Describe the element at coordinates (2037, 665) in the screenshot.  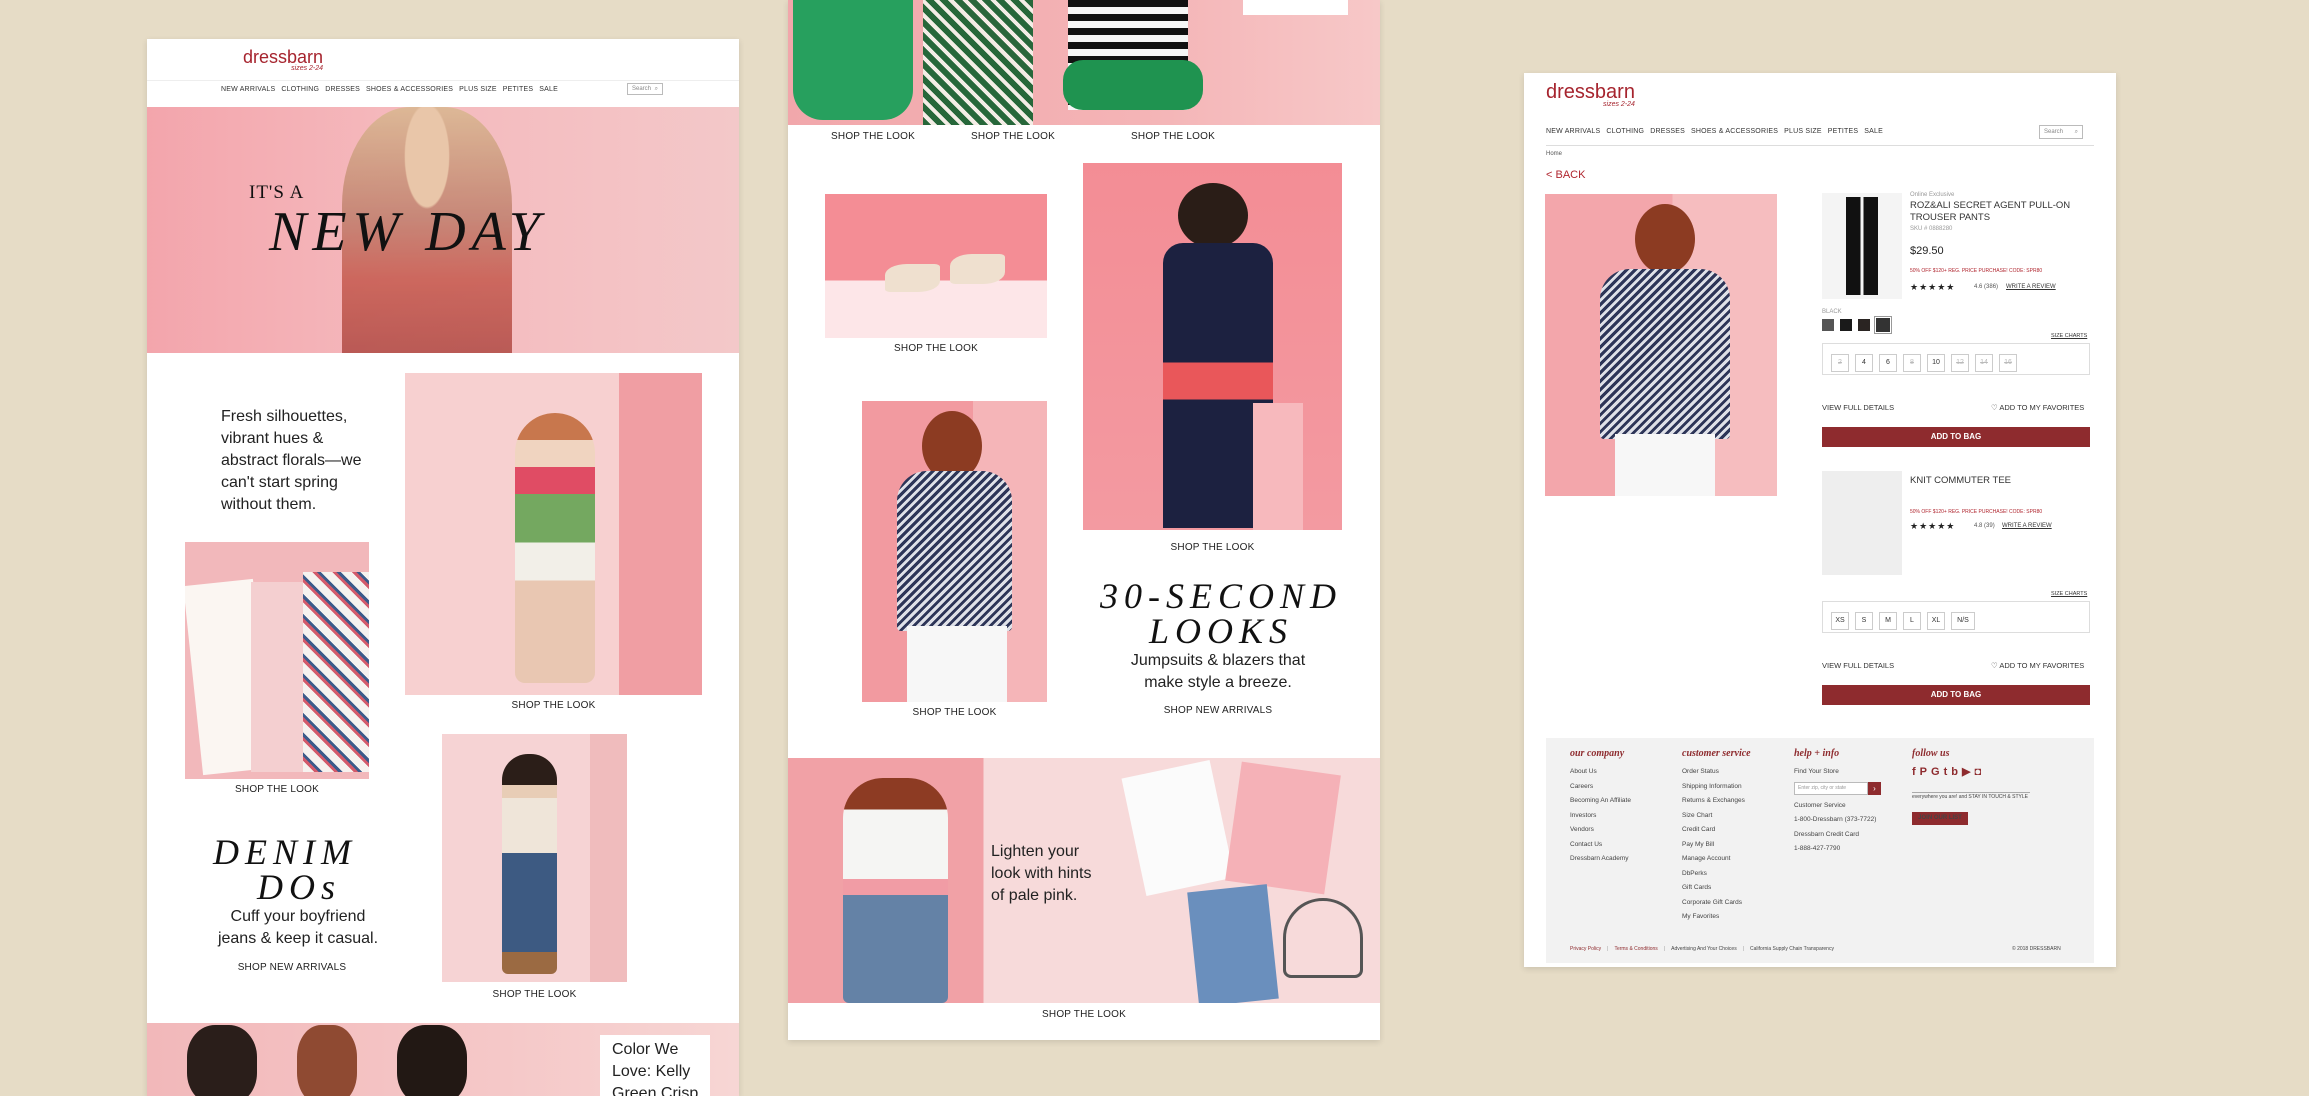
I see `product-2-add-favorites: ♡ ADD TO MY FAVORITES` at that location.